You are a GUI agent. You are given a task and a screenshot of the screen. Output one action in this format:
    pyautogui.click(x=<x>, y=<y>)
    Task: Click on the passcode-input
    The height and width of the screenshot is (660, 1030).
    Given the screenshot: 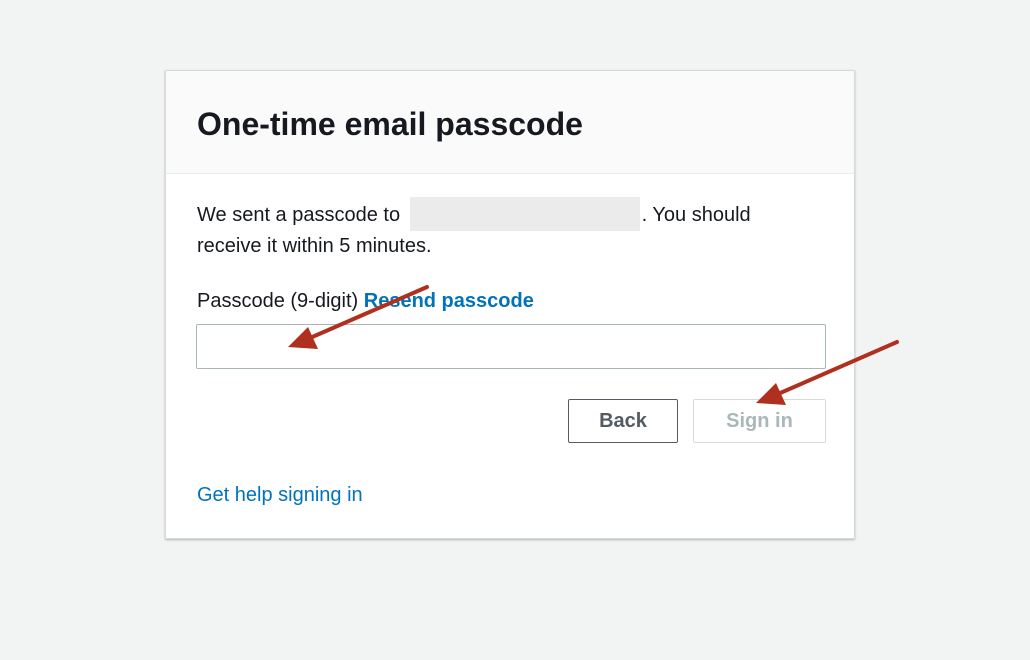 What is the action you would take?
    pyautogui.click(x=511, y=346)
    